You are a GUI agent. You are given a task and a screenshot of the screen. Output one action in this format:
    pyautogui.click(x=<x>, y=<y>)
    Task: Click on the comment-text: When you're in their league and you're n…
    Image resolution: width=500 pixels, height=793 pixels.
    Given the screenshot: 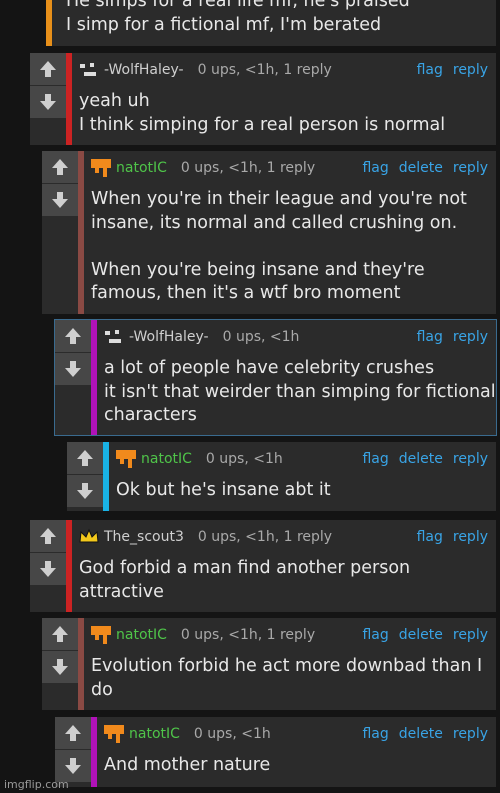 What is the action you would take?
    pyautogui.click(x=279, y=246)
    